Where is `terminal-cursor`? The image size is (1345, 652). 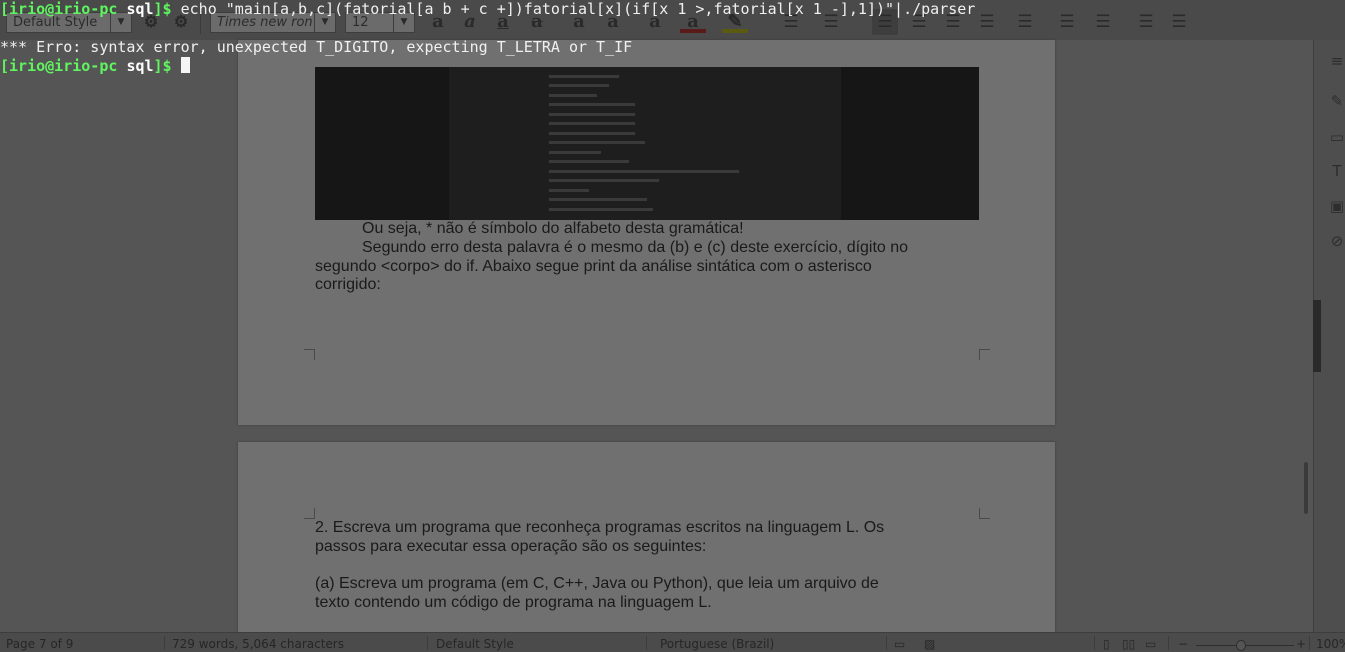
terminal-cursor is located at coordinates (185, 65).